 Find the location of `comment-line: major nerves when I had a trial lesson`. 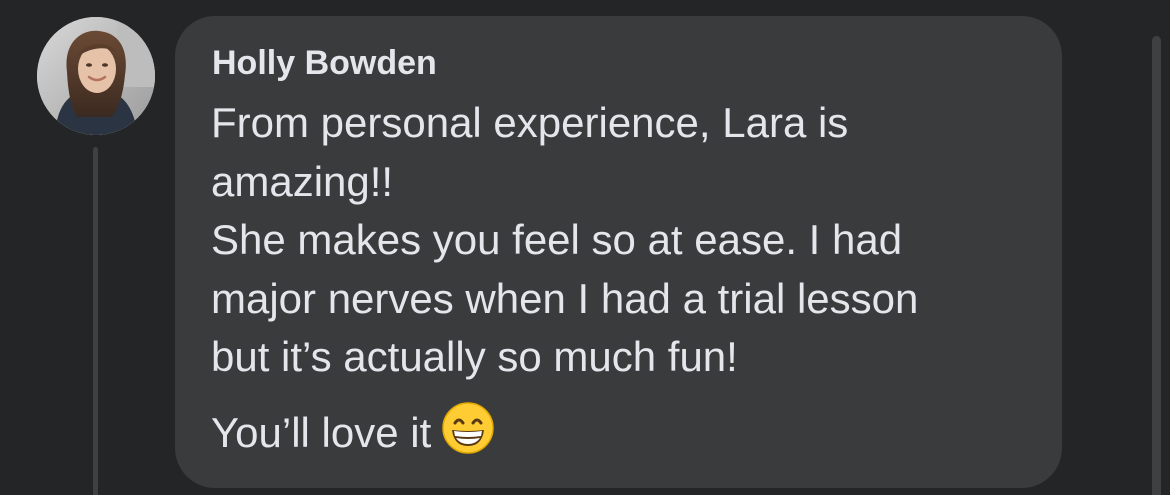

comment-line: major nerves when I had a trial lesson is located at coordinates (565, 298).